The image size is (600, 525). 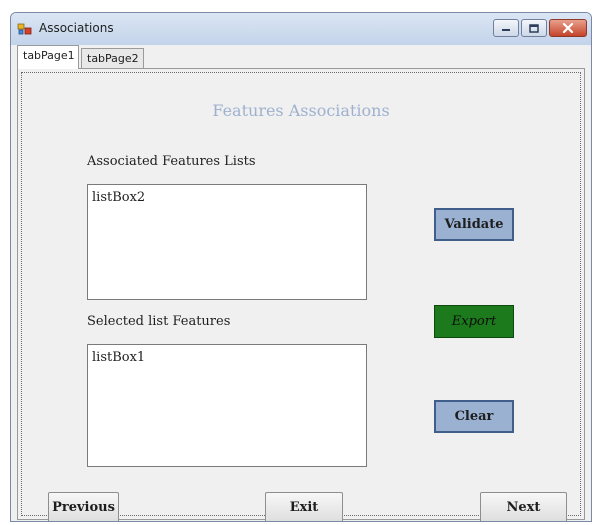 I want to click on close-icon, so click(x=568, y=28).